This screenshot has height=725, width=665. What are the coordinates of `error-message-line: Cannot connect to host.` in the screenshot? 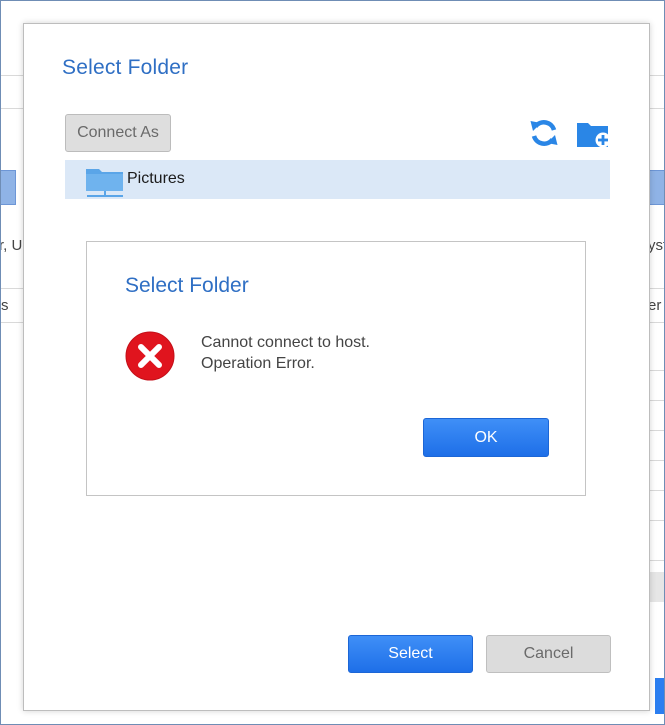 It's located at (285, 342).